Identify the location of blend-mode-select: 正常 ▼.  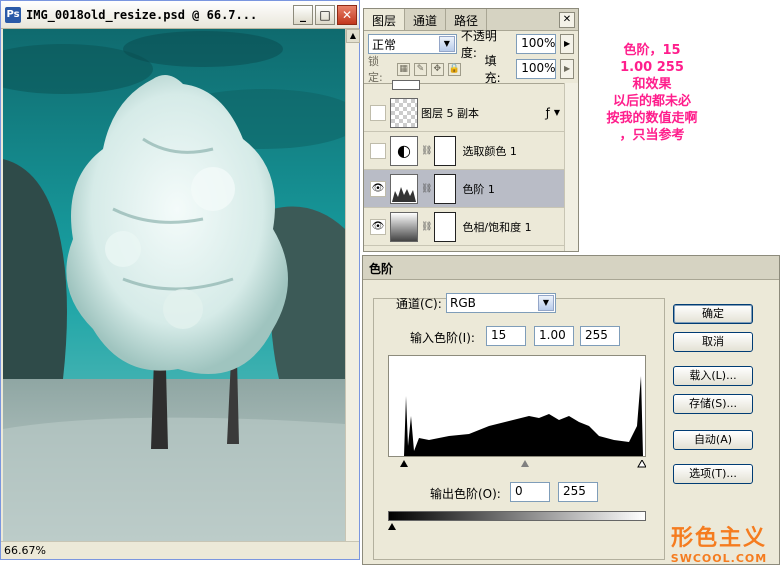
(412, 44).